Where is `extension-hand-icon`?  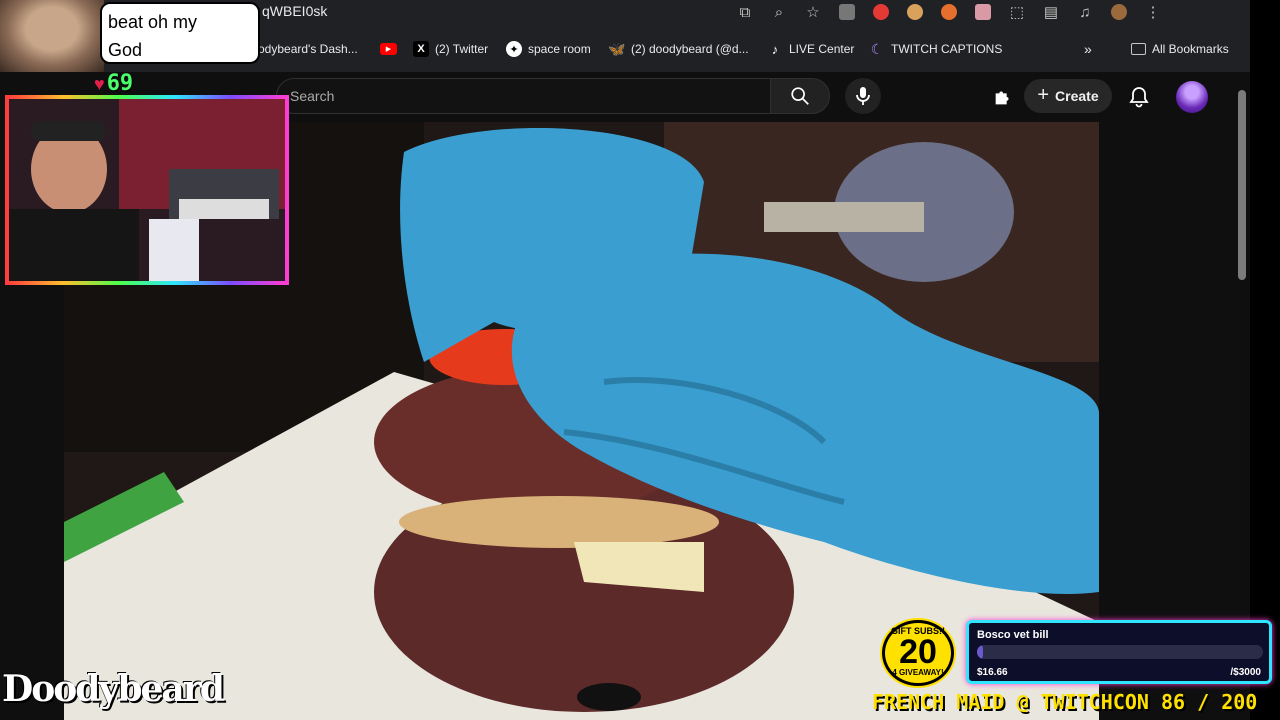 extension-hand-icon is located at coordinates (915, 12).